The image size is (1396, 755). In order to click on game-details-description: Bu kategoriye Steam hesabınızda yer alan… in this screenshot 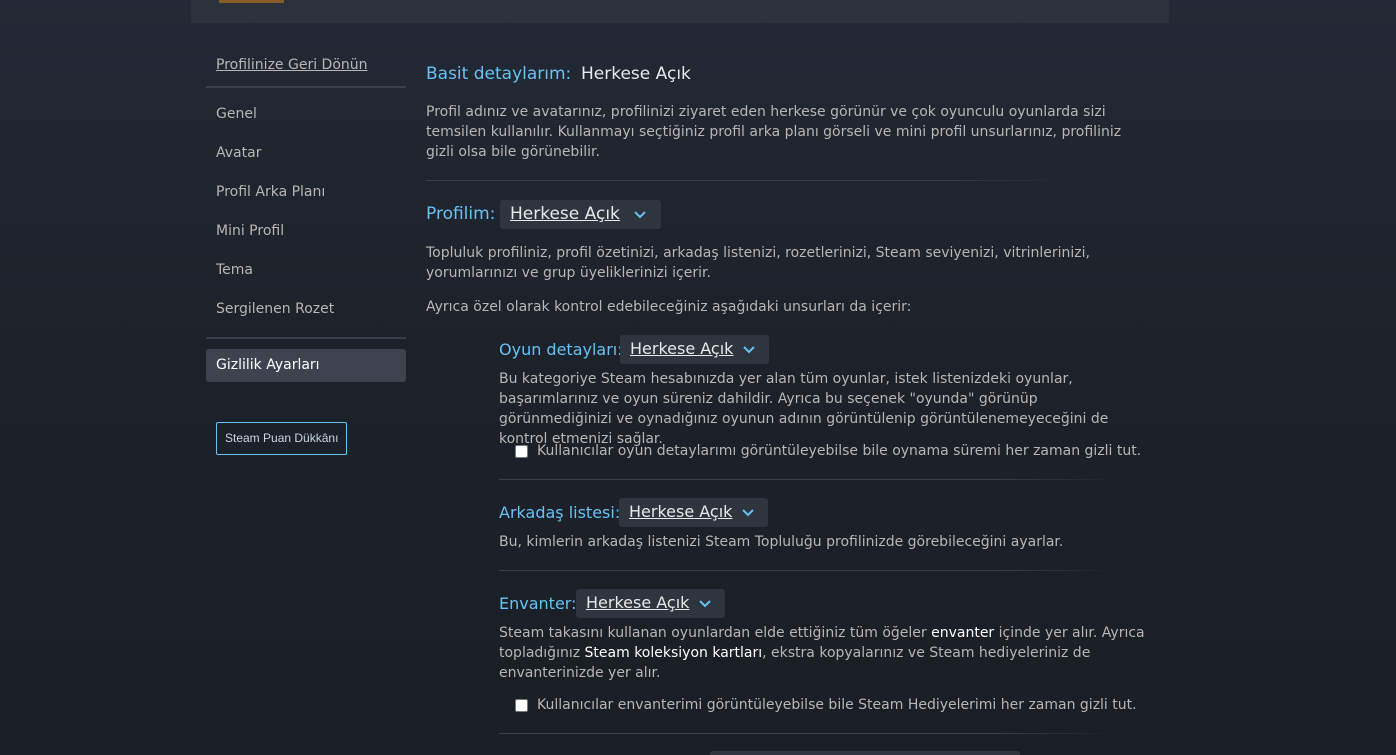, I will do `click(804, 409)`.